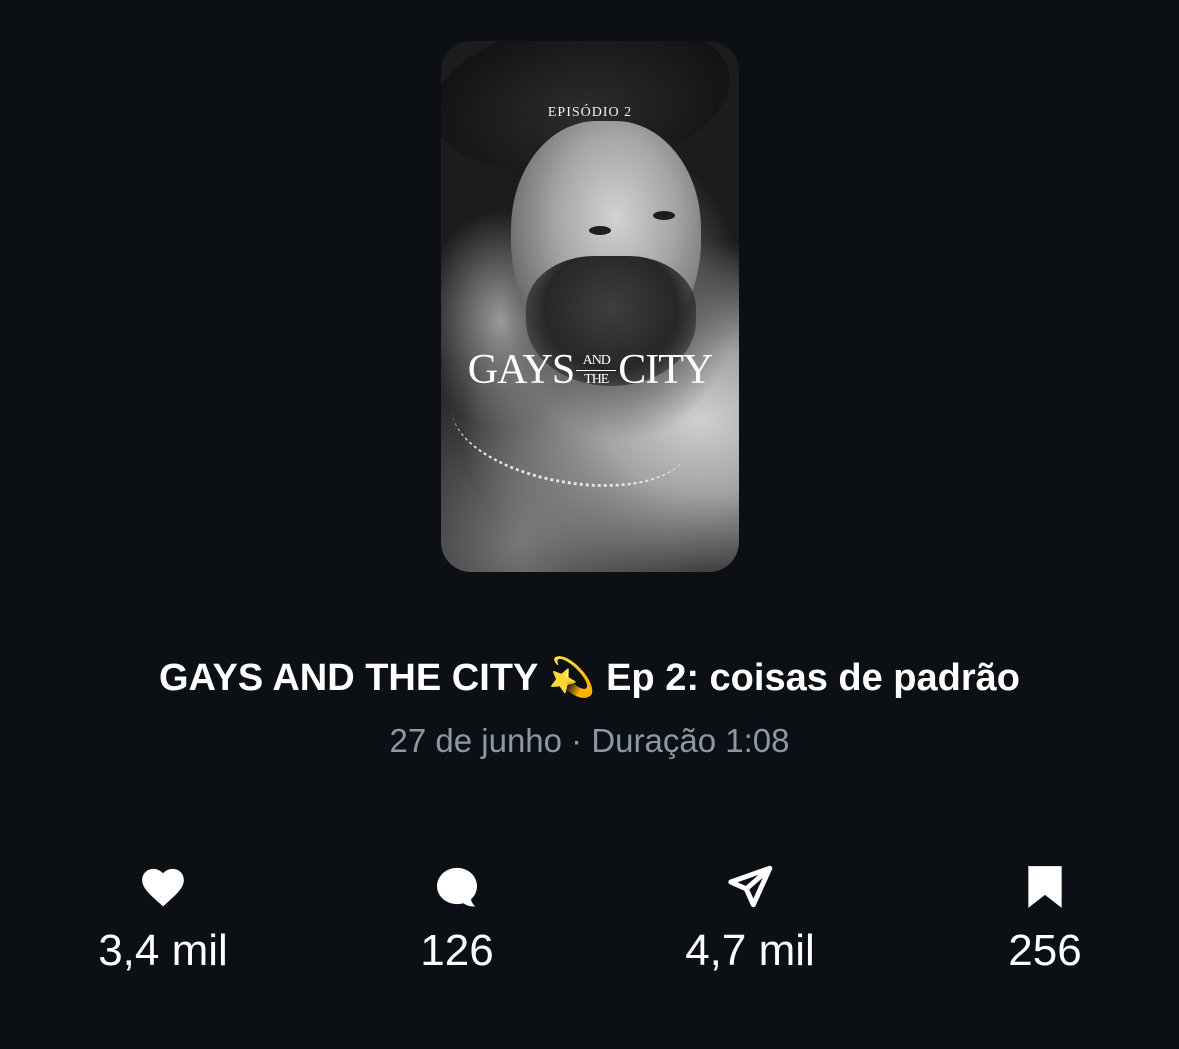  Describe the element at coordinates (596, 379) in the screenshot. I see `cover-title-the: THE` at that location.